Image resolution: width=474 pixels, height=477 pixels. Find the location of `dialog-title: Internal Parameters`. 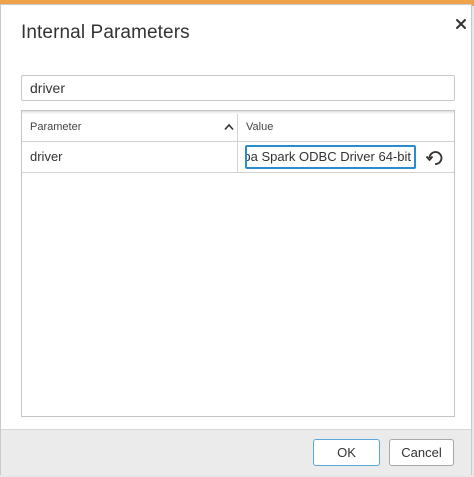

dialog-title: Internal Parameters is located at coordinates (105, 32).